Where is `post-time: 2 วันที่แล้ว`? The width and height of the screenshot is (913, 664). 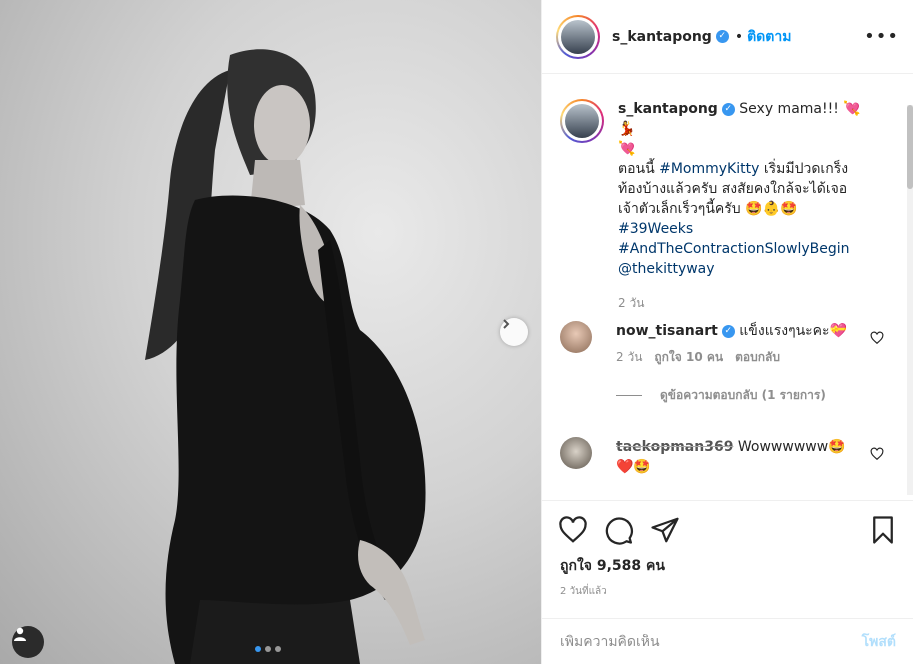 post-time: 2 วันที่แล้ว is located at coordinates (583, 591).